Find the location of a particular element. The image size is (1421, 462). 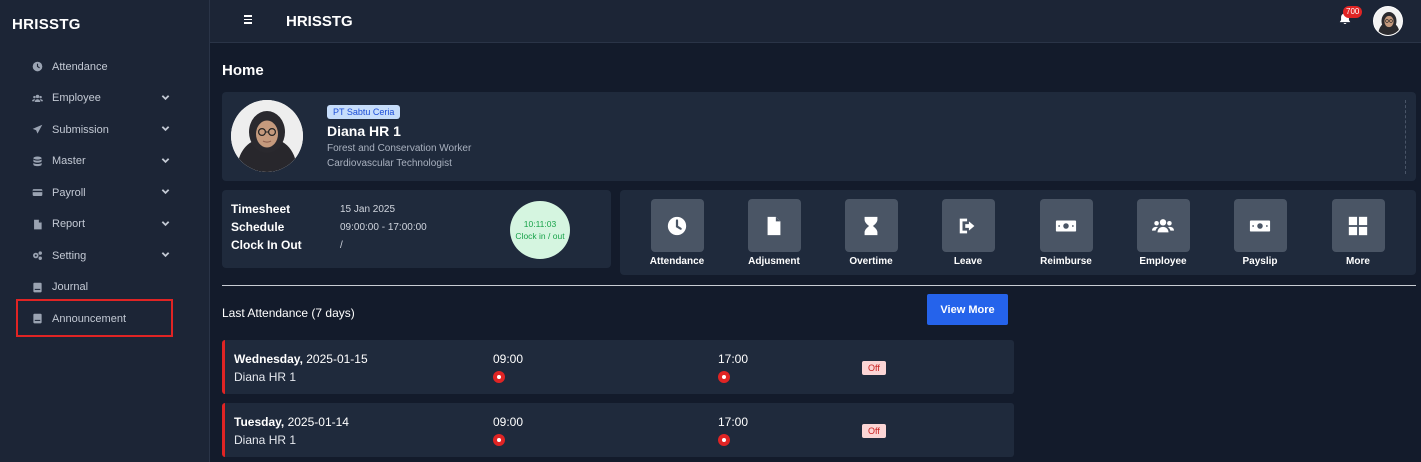

shortcut-payslip: Payslip is located at coordinates (1260, 233).